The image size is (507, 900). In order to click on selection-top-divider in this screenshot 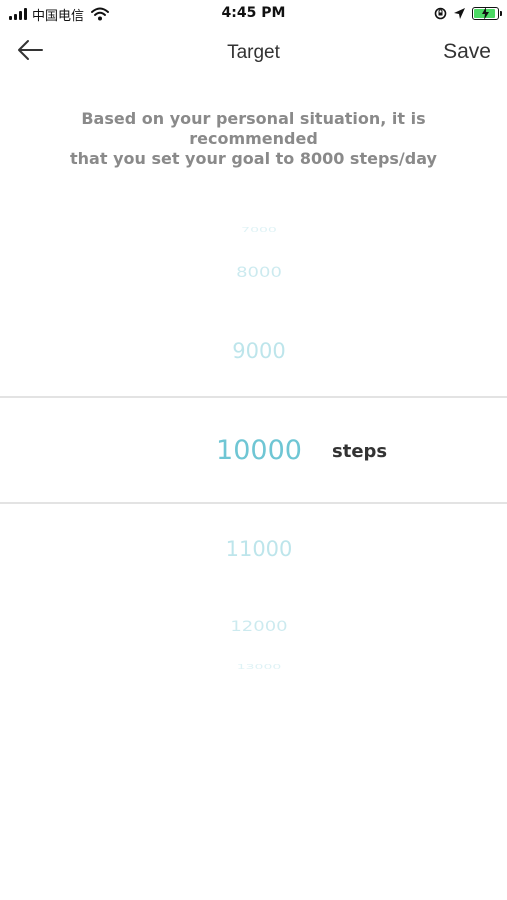, I will do `click(253, 397)`.